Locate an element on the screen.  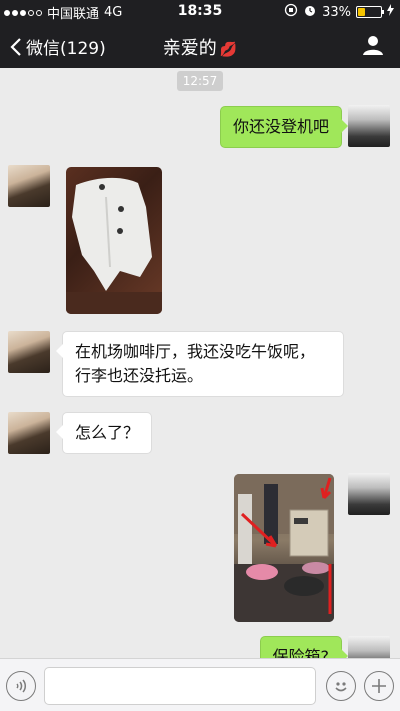
message-text-line: 在机场咖啡厅，我还没吃午饭呢， is located at coordinates (195, 351).